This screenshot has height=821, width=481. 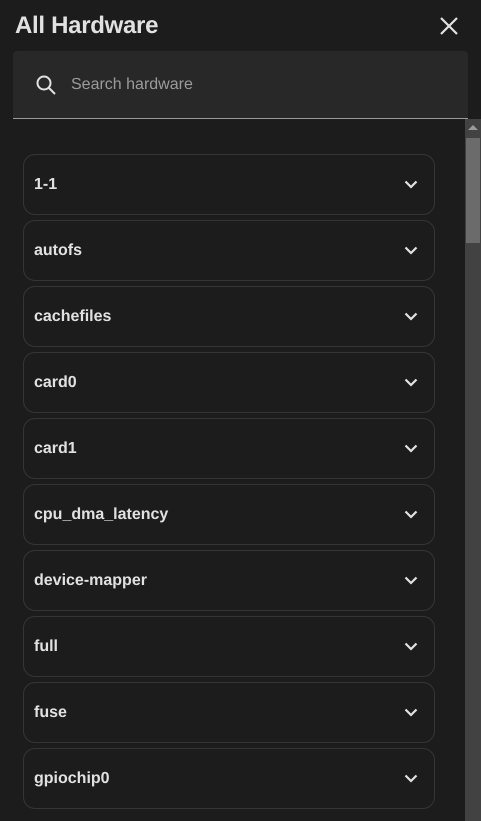 What do you see at coordinates (240, 85) in the screenshot?
I see `search-field: Search hardware` at bounding box center [240, 85].